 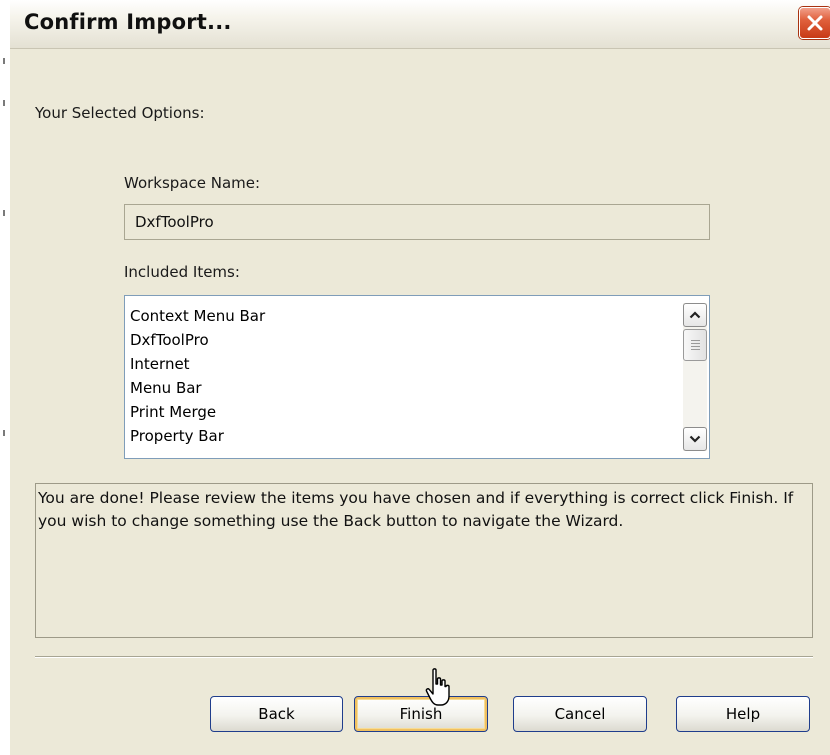 I want to click on close-button, so click(x=814, y=23).